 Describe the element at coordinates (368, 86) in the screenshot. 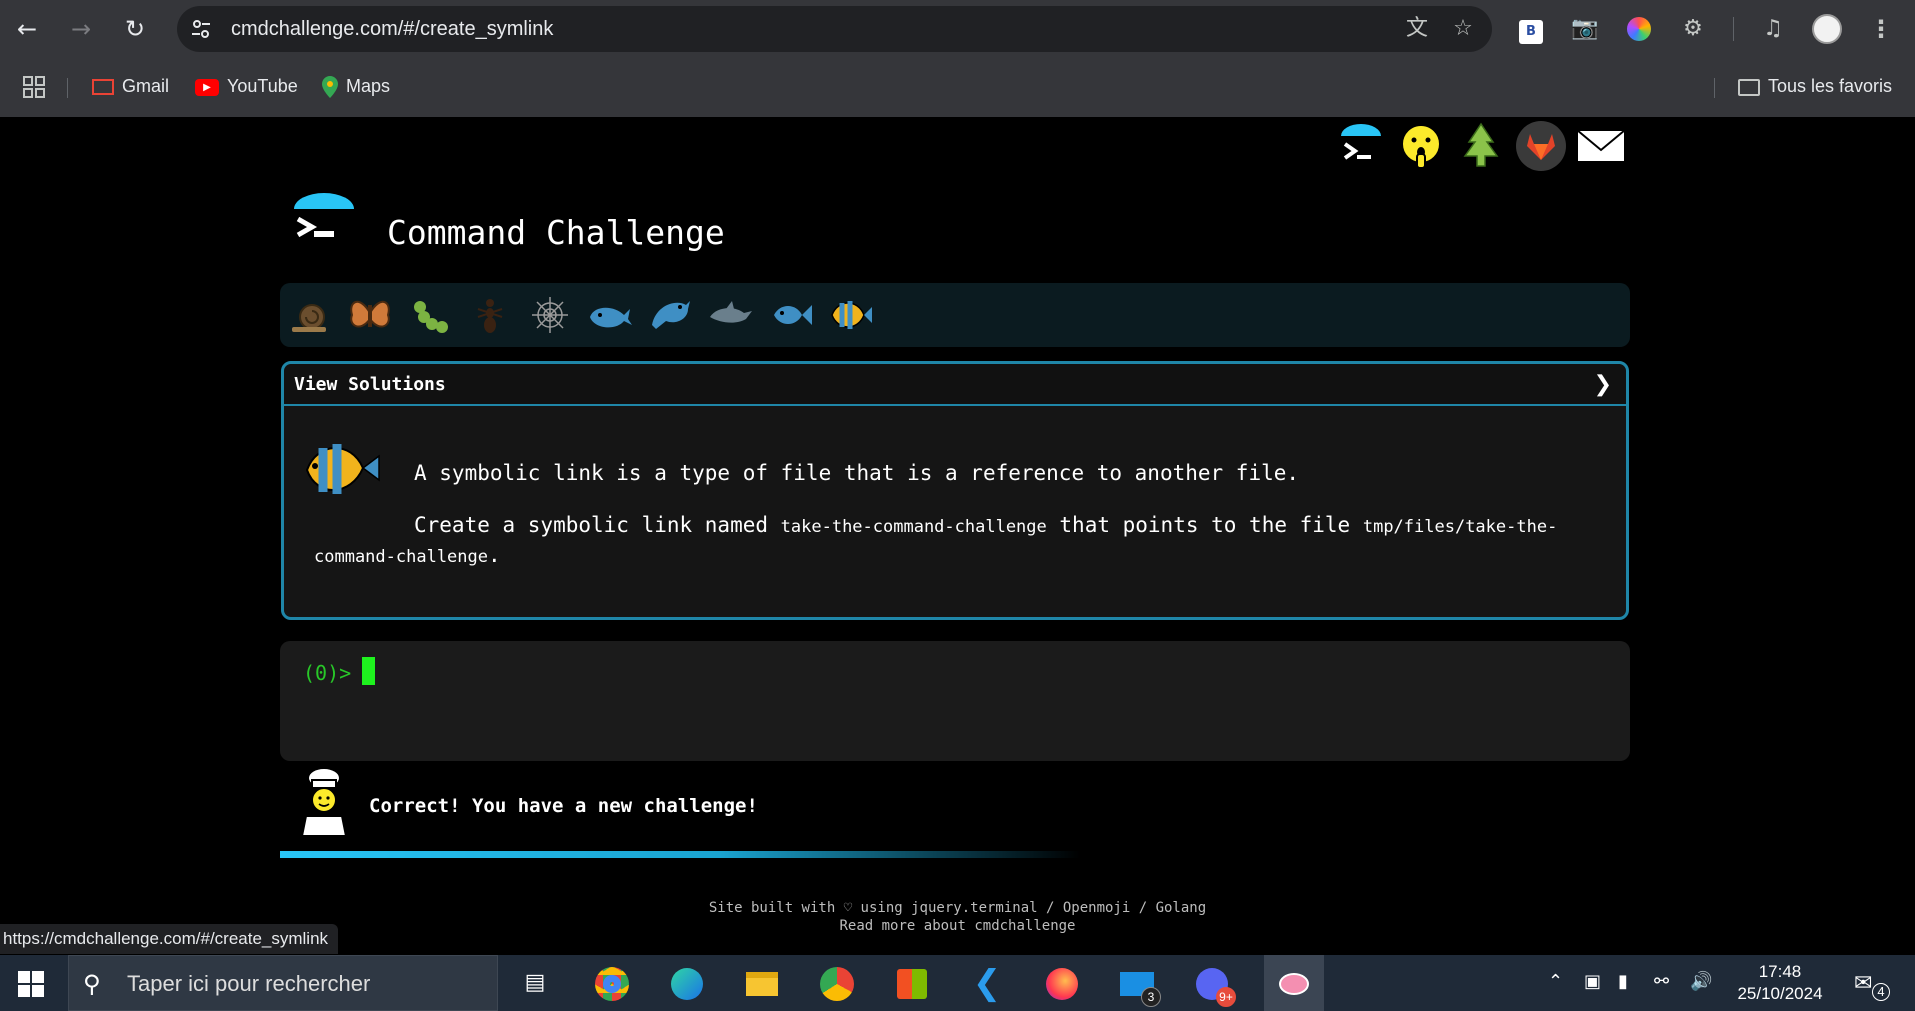

I see `bookmark-label: Maps` at that location.